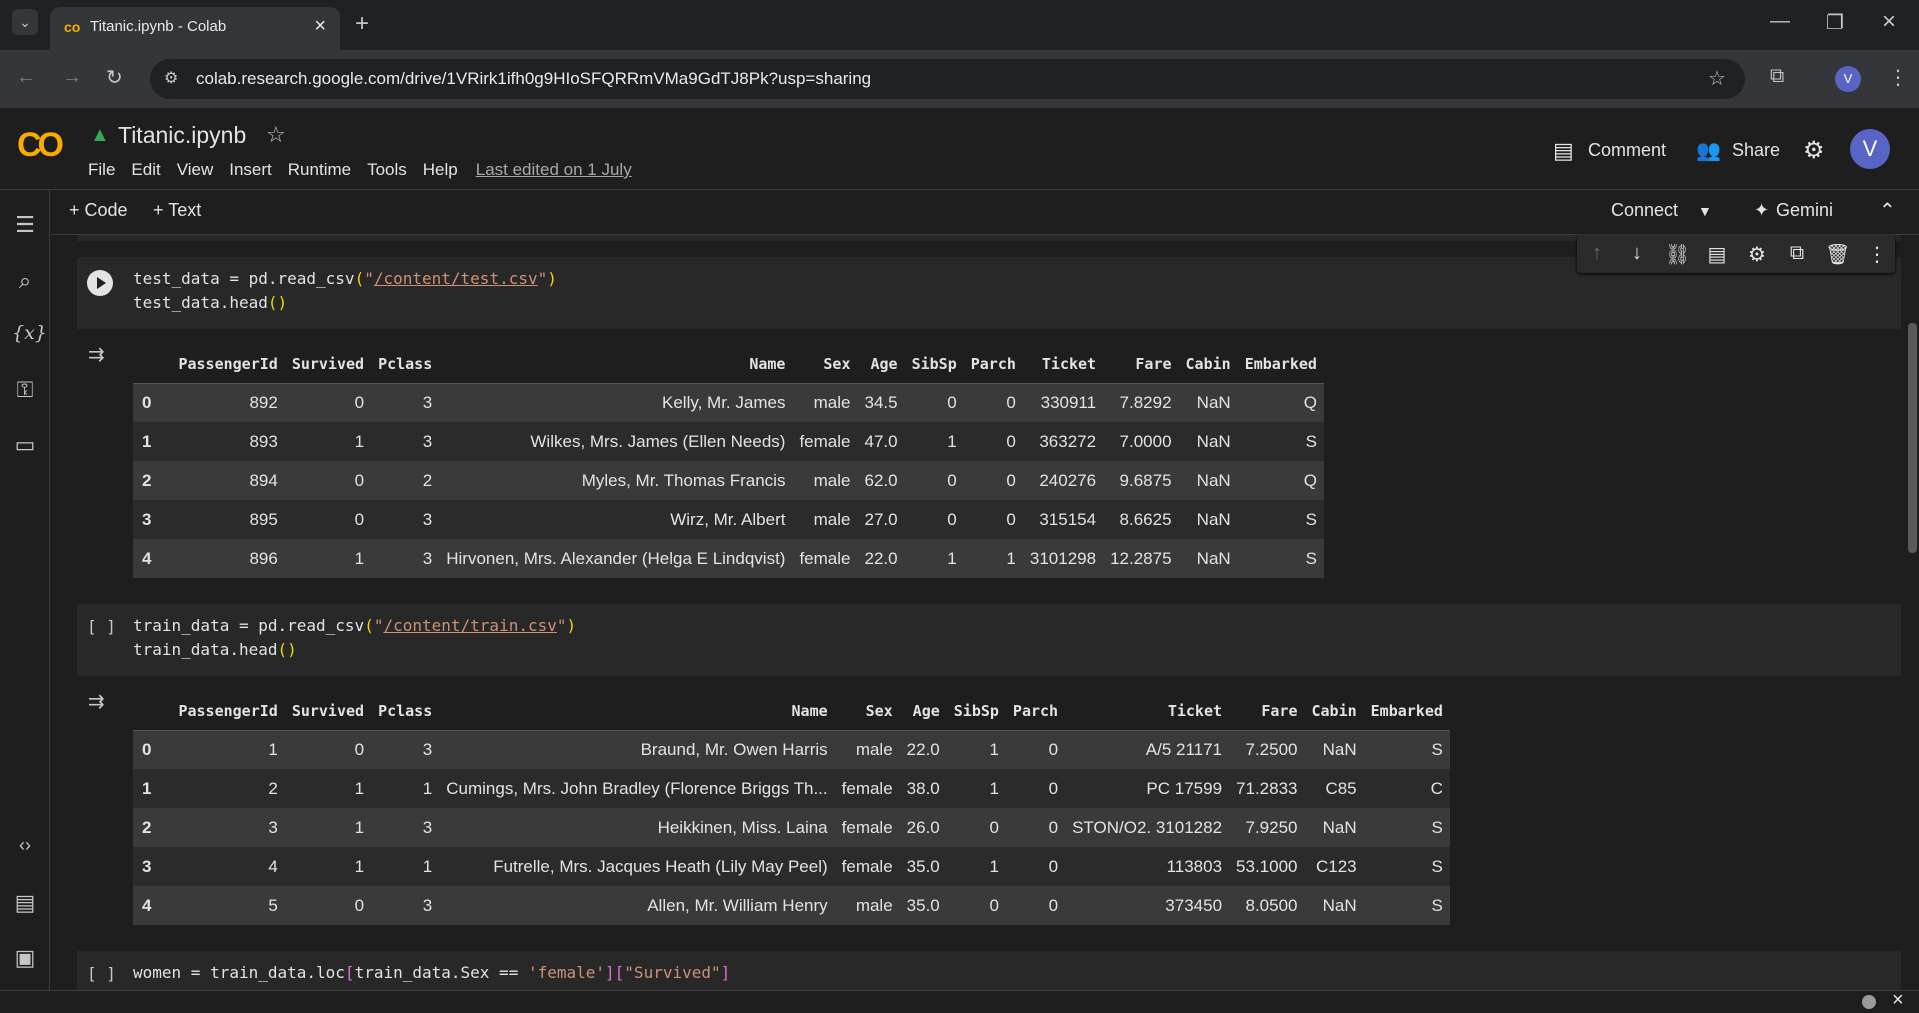  What do you see at coordinates (319, 170) in the screenshot?
I see `menu-runtime: Runtime` at bounding box center [319, 170].